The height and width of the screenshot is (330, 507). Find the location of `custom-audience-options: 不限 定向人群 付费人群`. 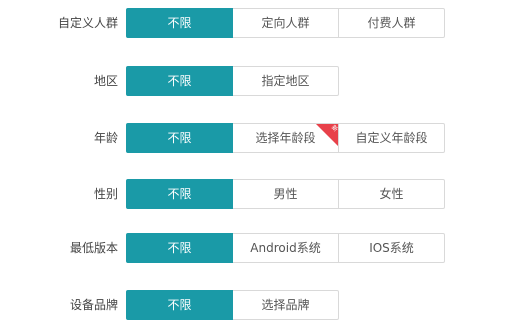

custom-audience-options: 不限 定向人群 付费人群 is located at coordinates (285, 23).